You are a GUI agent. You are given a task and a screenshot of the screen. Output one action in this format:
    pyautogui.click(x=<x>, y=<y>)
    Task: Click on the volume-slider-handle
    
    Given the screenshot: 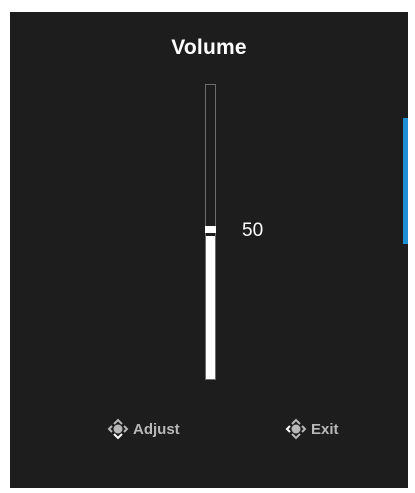 What is the action you would take?
    pyautogui.click(x=210, y=229)
    